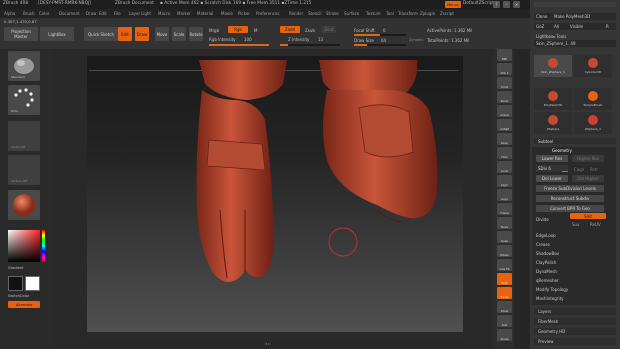  Describe the element at coordinates (550, 298) in the screenshot. I see `geometry-sub-meshintegrity: MeshIntegrity` at that location.